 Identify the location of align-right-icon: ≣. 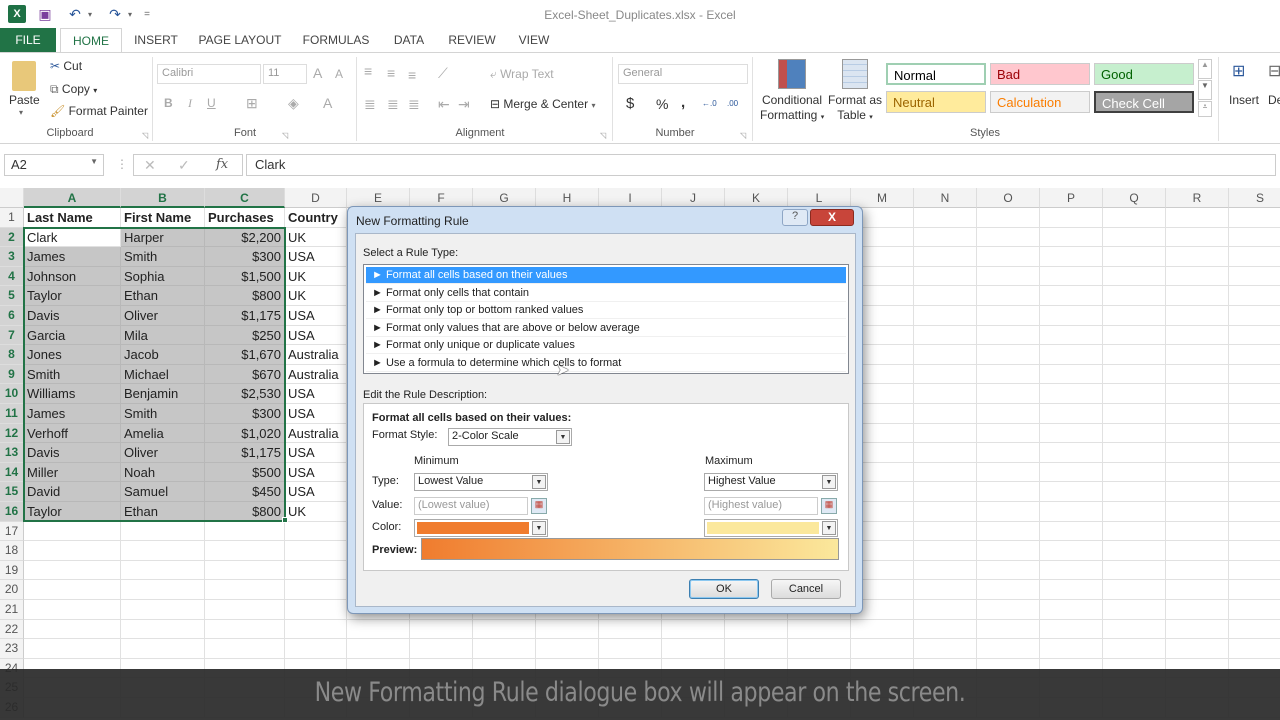
(414, 104).